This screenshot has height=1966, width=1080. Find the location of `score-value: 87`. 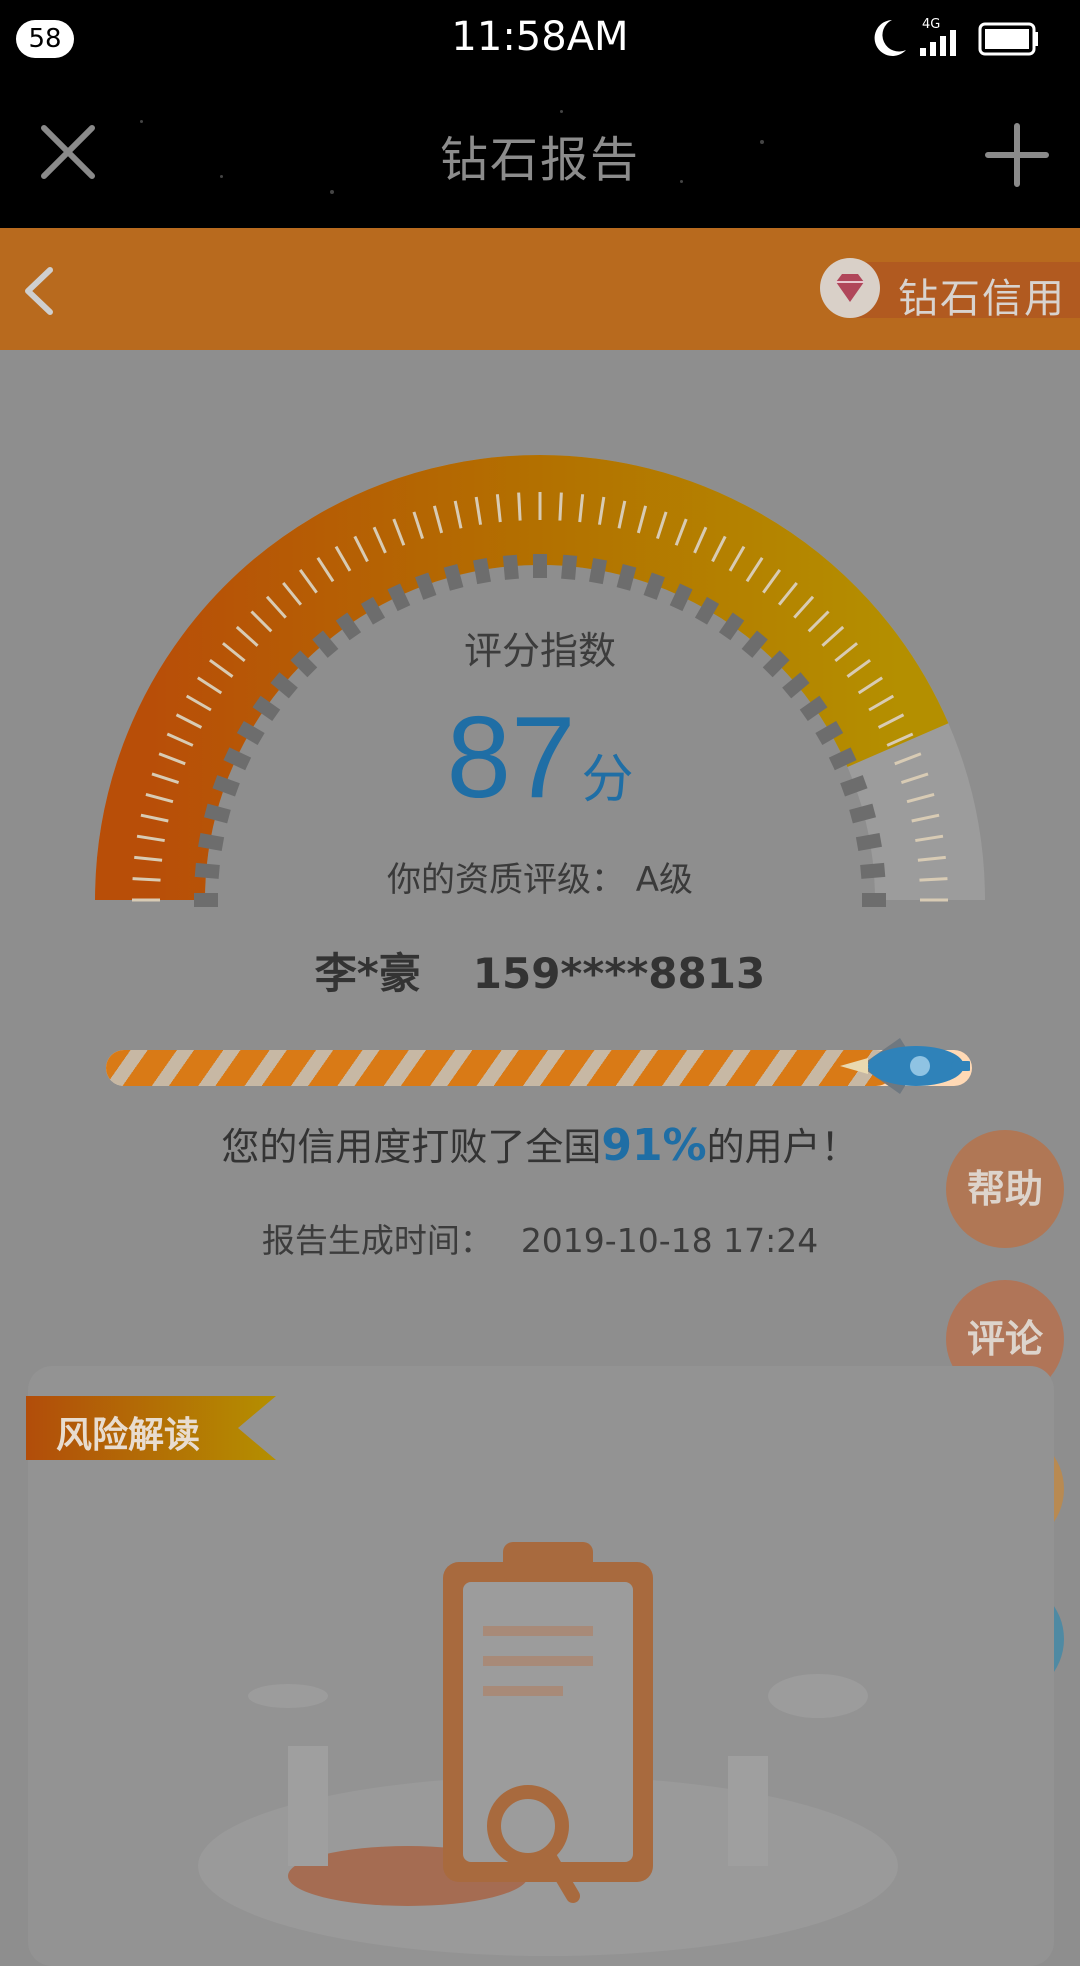

score-value: 87 is located at coordinates (511, 757).